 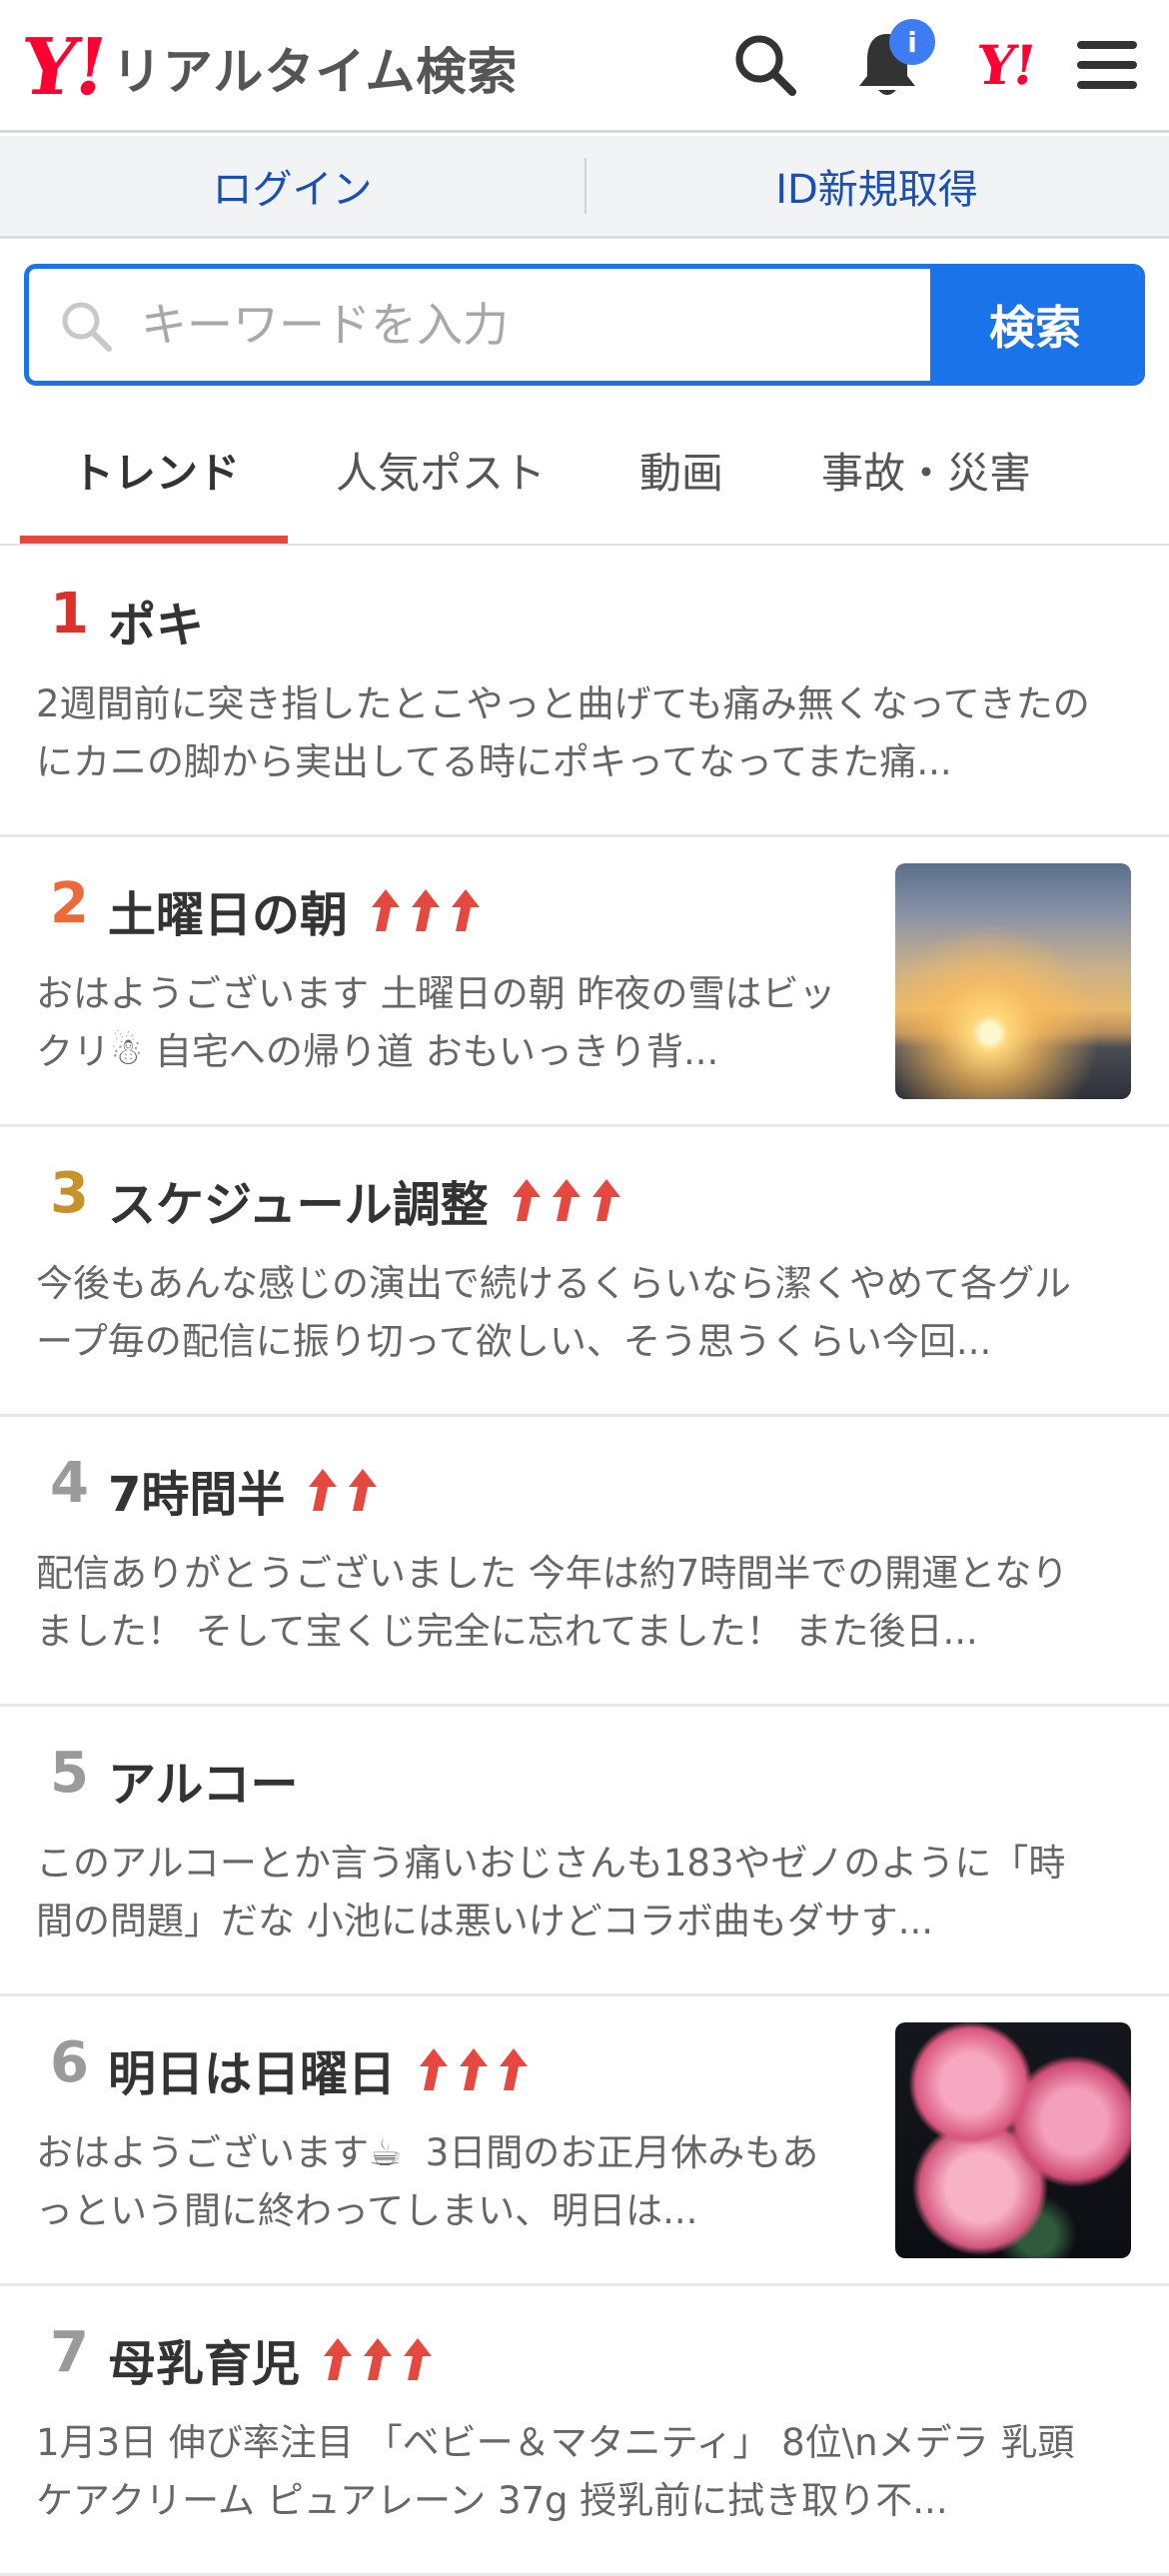 I want to click on trend-thumbnail-peony, so click(x=1013, y=2140).